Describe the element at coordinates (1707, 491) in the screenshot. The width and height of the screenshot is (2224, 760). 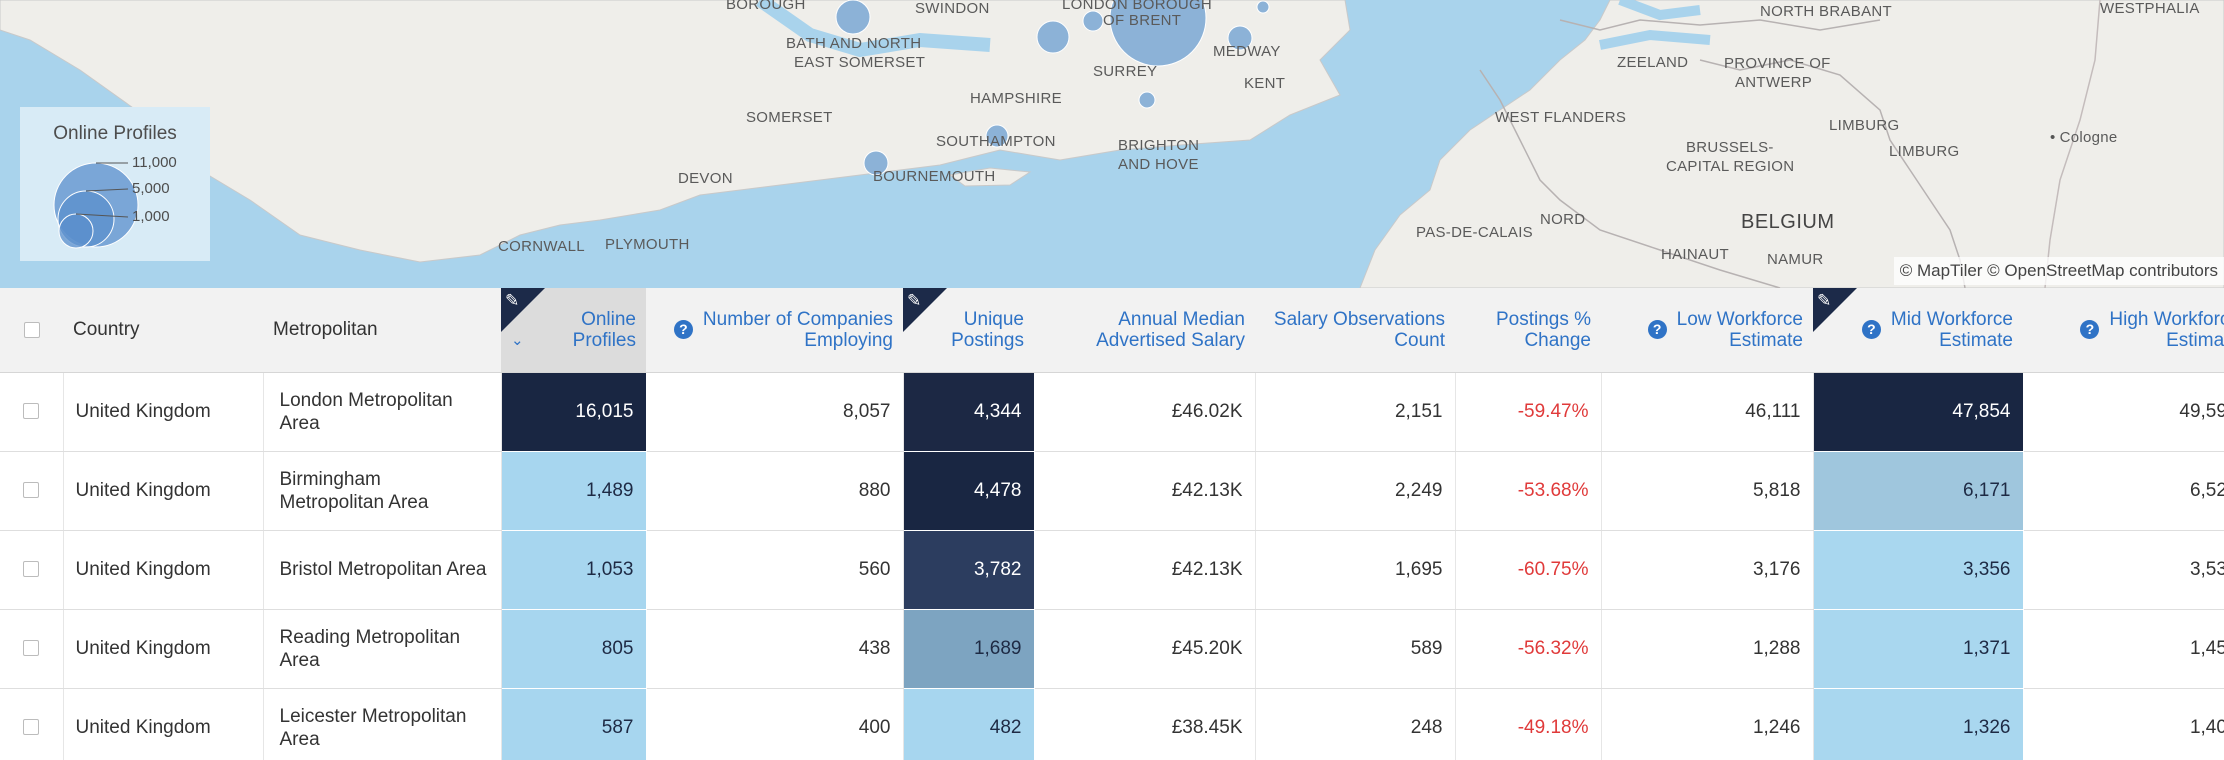
I see `cell-low-workforce: 5,818` at that location.